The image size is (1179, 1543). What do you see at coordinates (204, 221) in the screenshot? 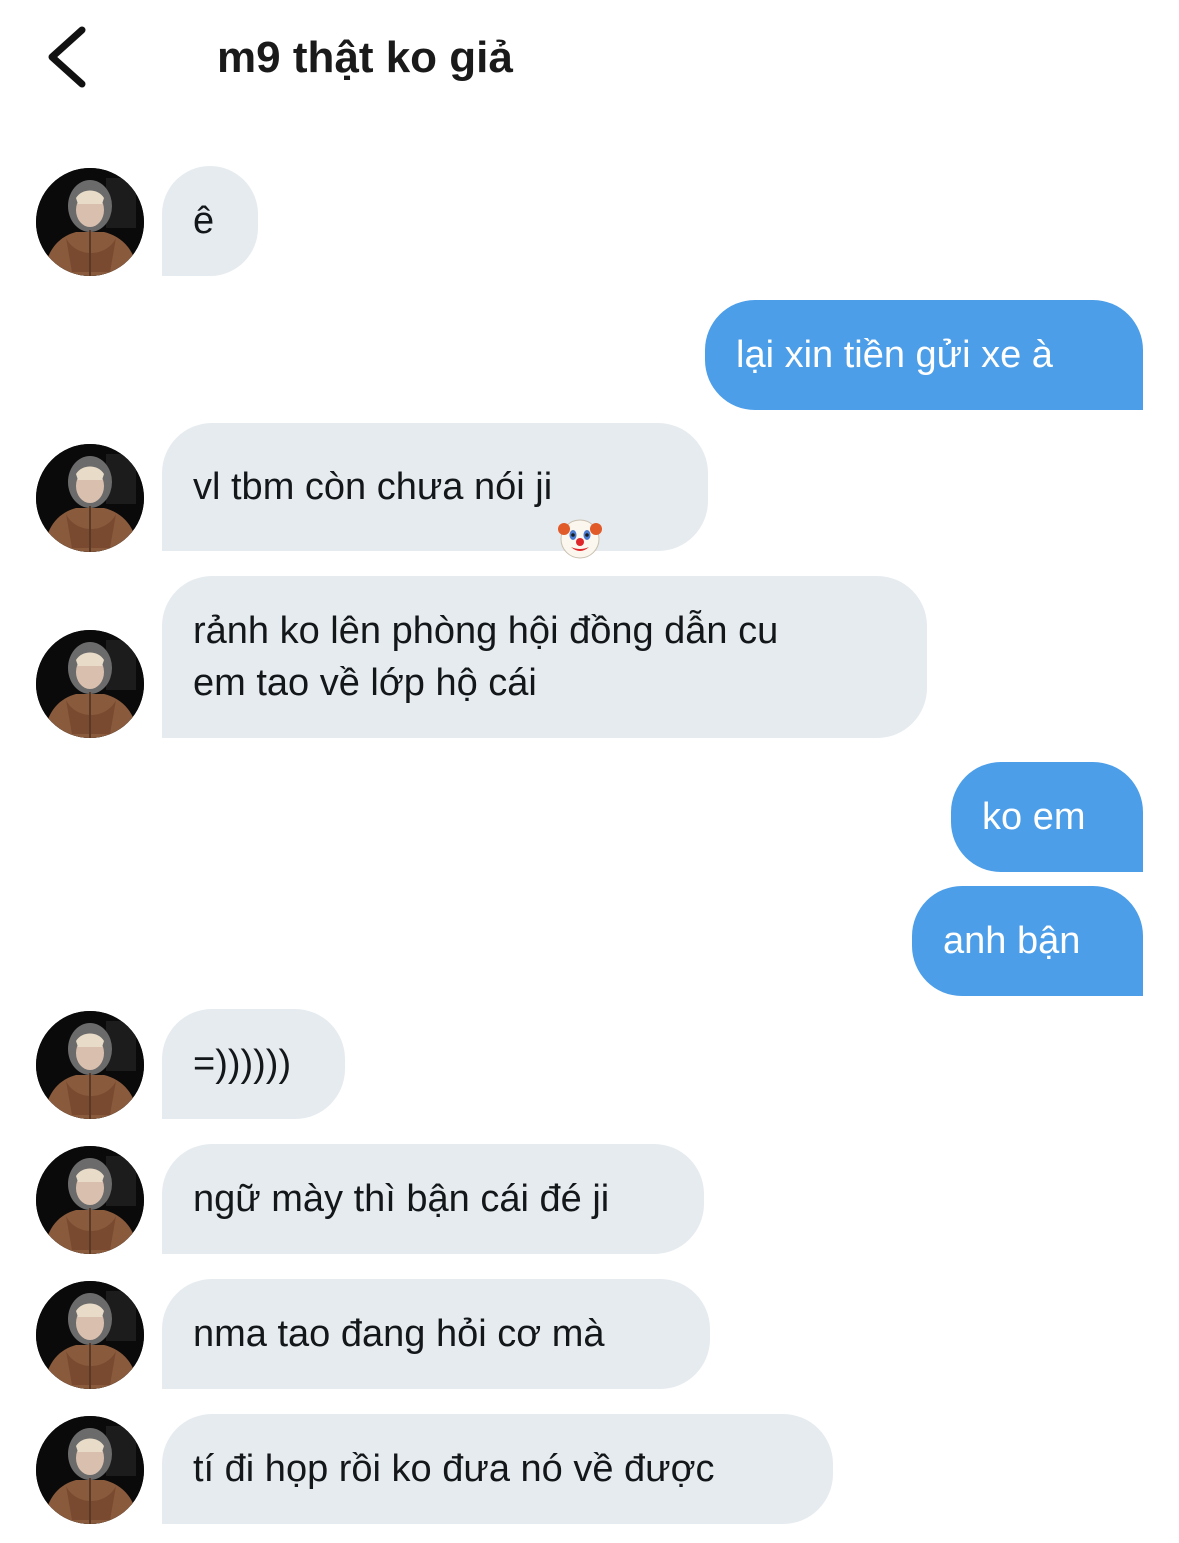
I see `message-text: ê` at bounding box center [204, 221].